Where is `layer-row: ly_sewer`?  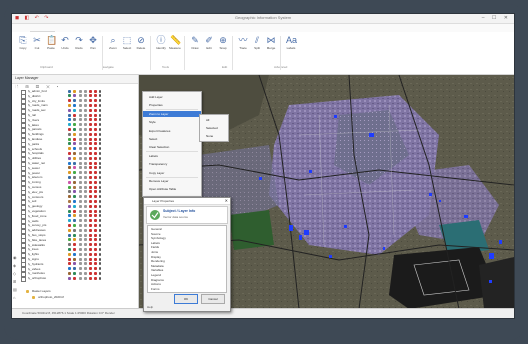
layer-row: ly_sewer is located at coordinates (77, 169).